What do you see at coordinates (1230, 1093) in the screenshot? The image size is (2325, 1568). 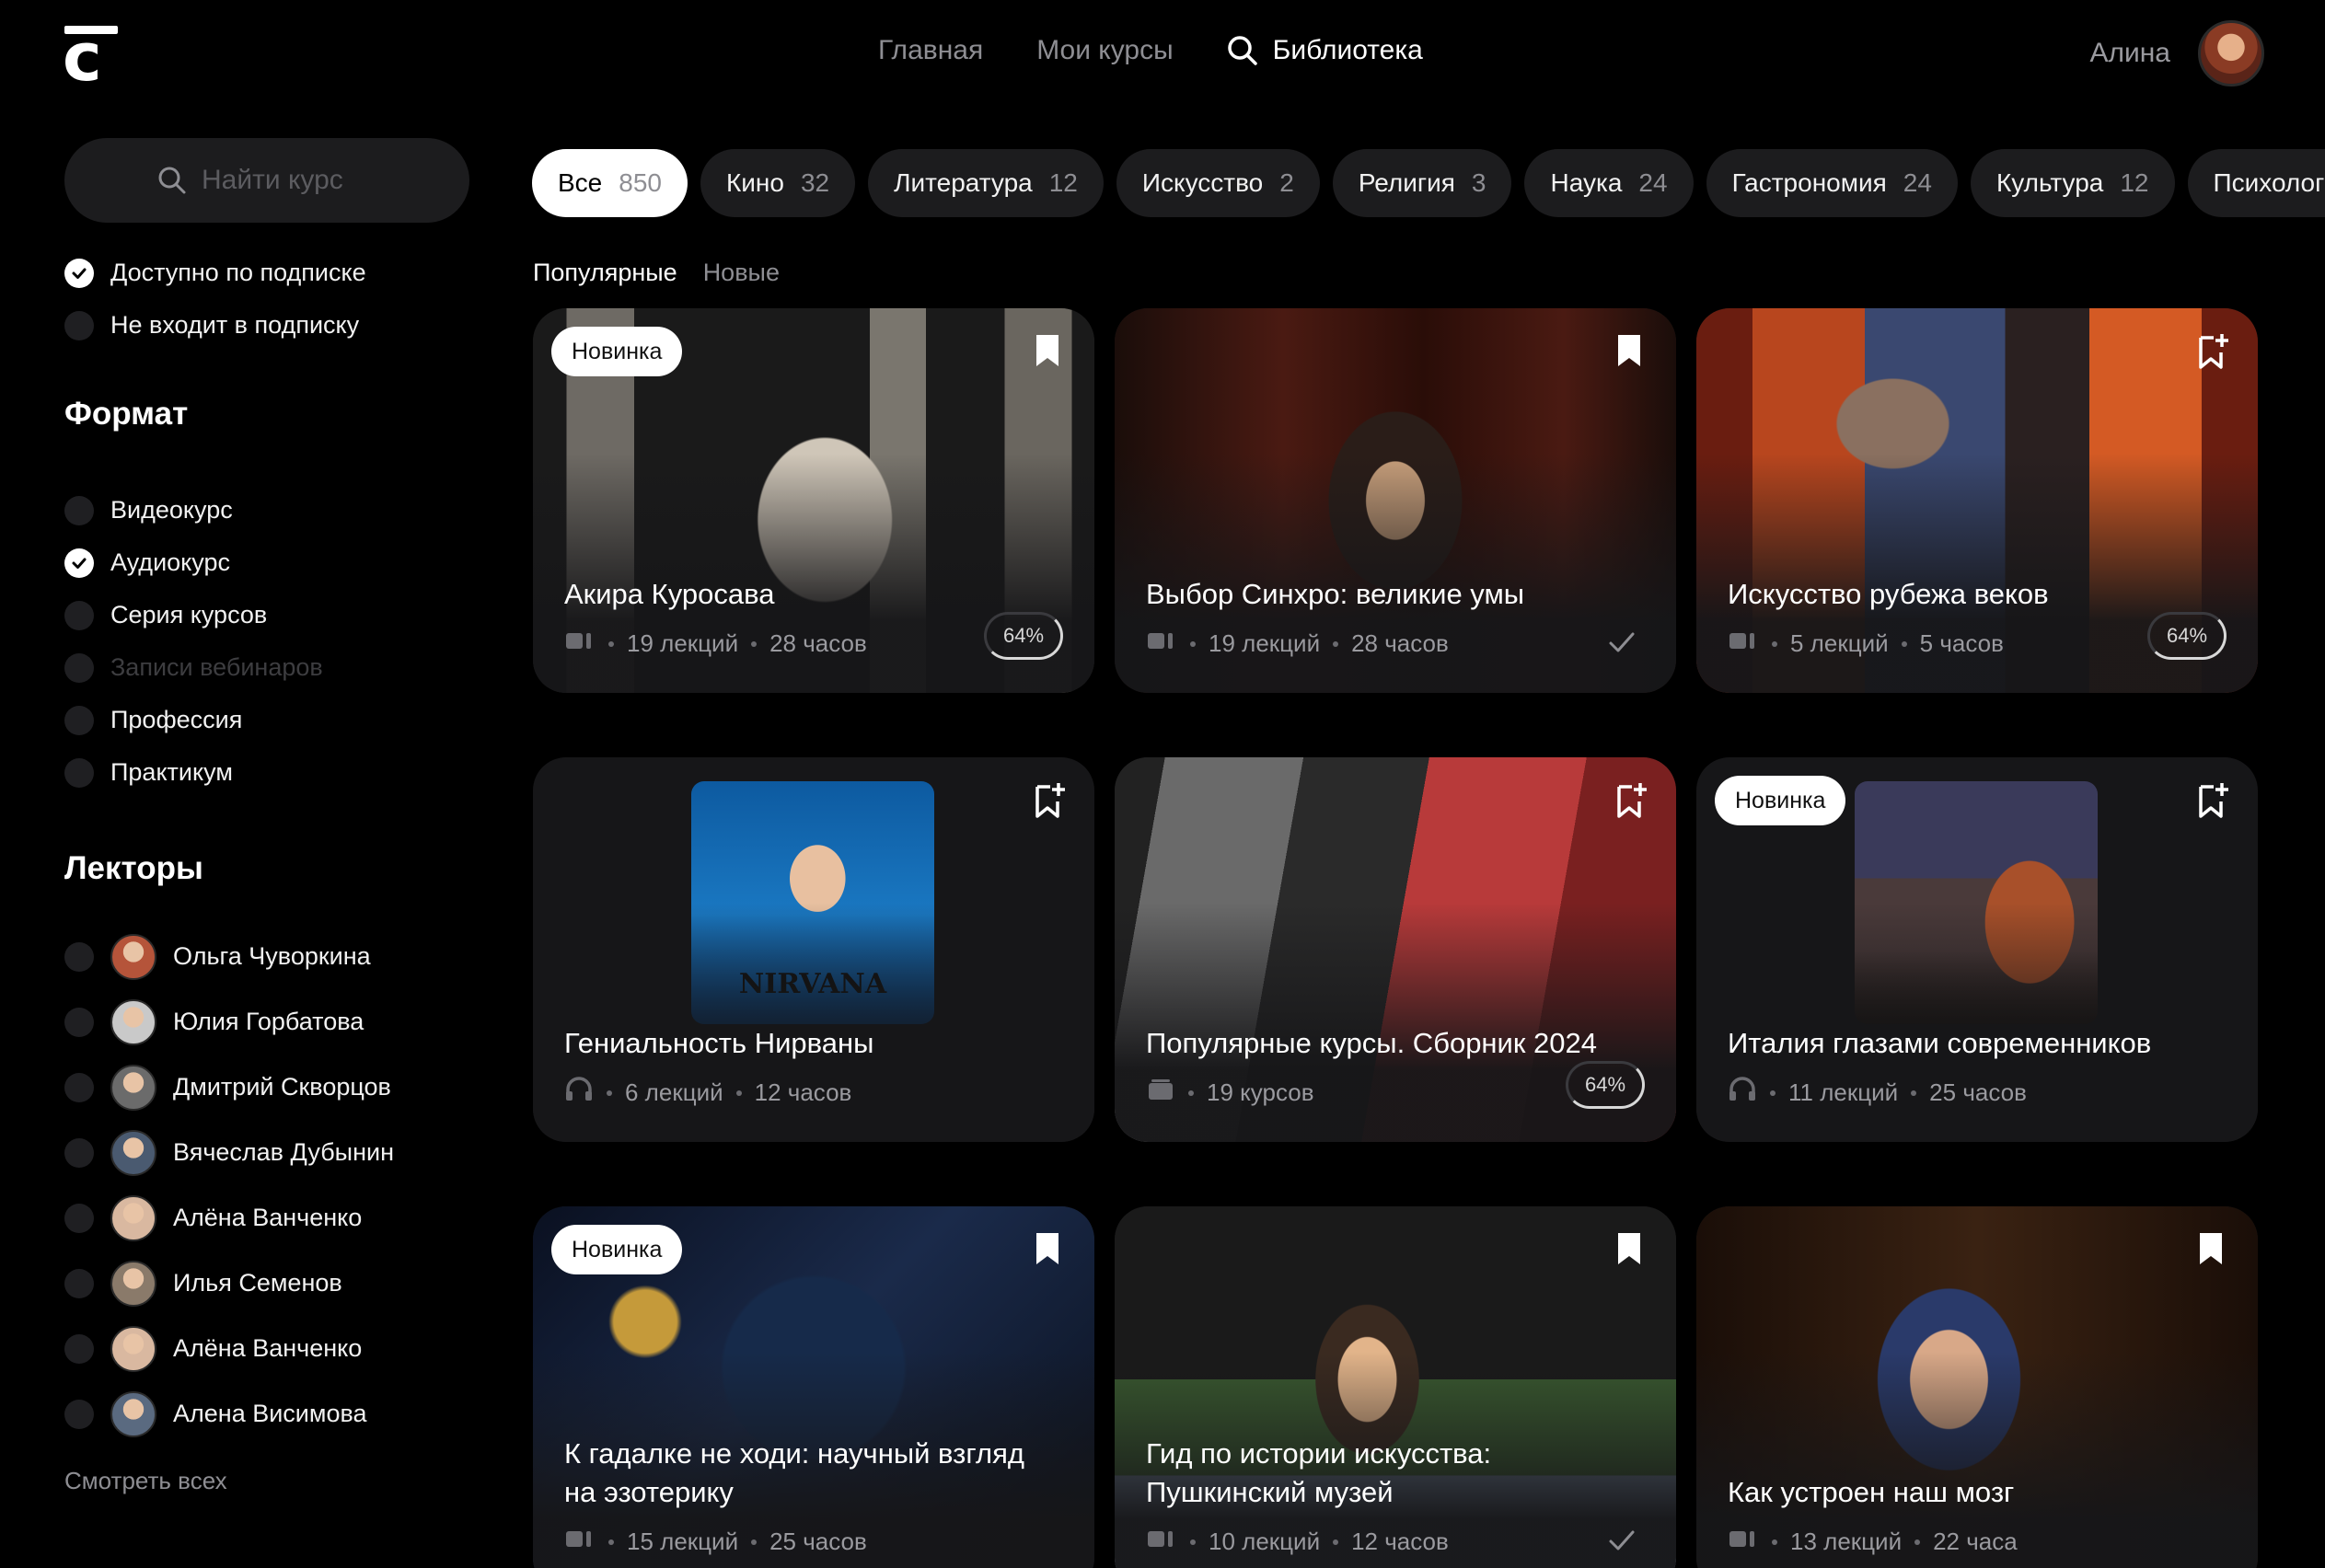 I see `course-meta: 19 курсов` at bounding box center [1230, 1093].